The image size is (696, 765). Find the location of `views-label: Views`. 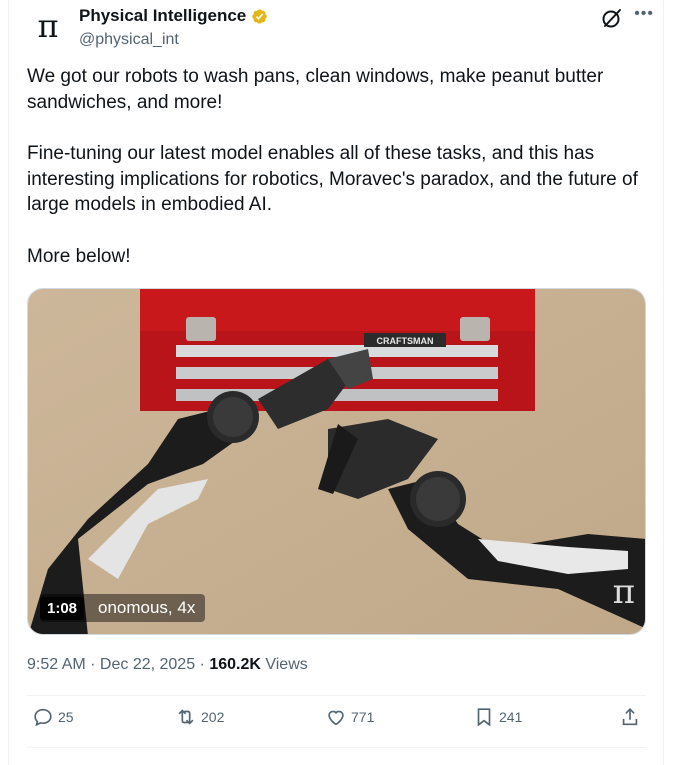

views-label: Views is located at coordinates (284, 664).